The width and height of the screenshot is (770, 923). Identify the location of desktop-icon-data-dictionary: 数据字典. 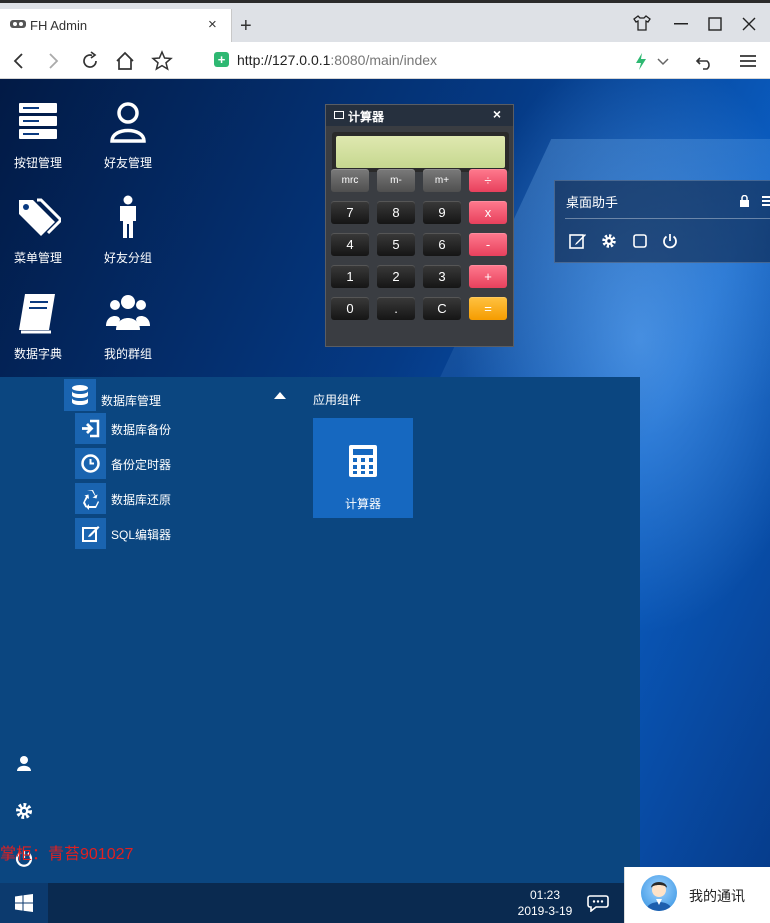
(38, 326).